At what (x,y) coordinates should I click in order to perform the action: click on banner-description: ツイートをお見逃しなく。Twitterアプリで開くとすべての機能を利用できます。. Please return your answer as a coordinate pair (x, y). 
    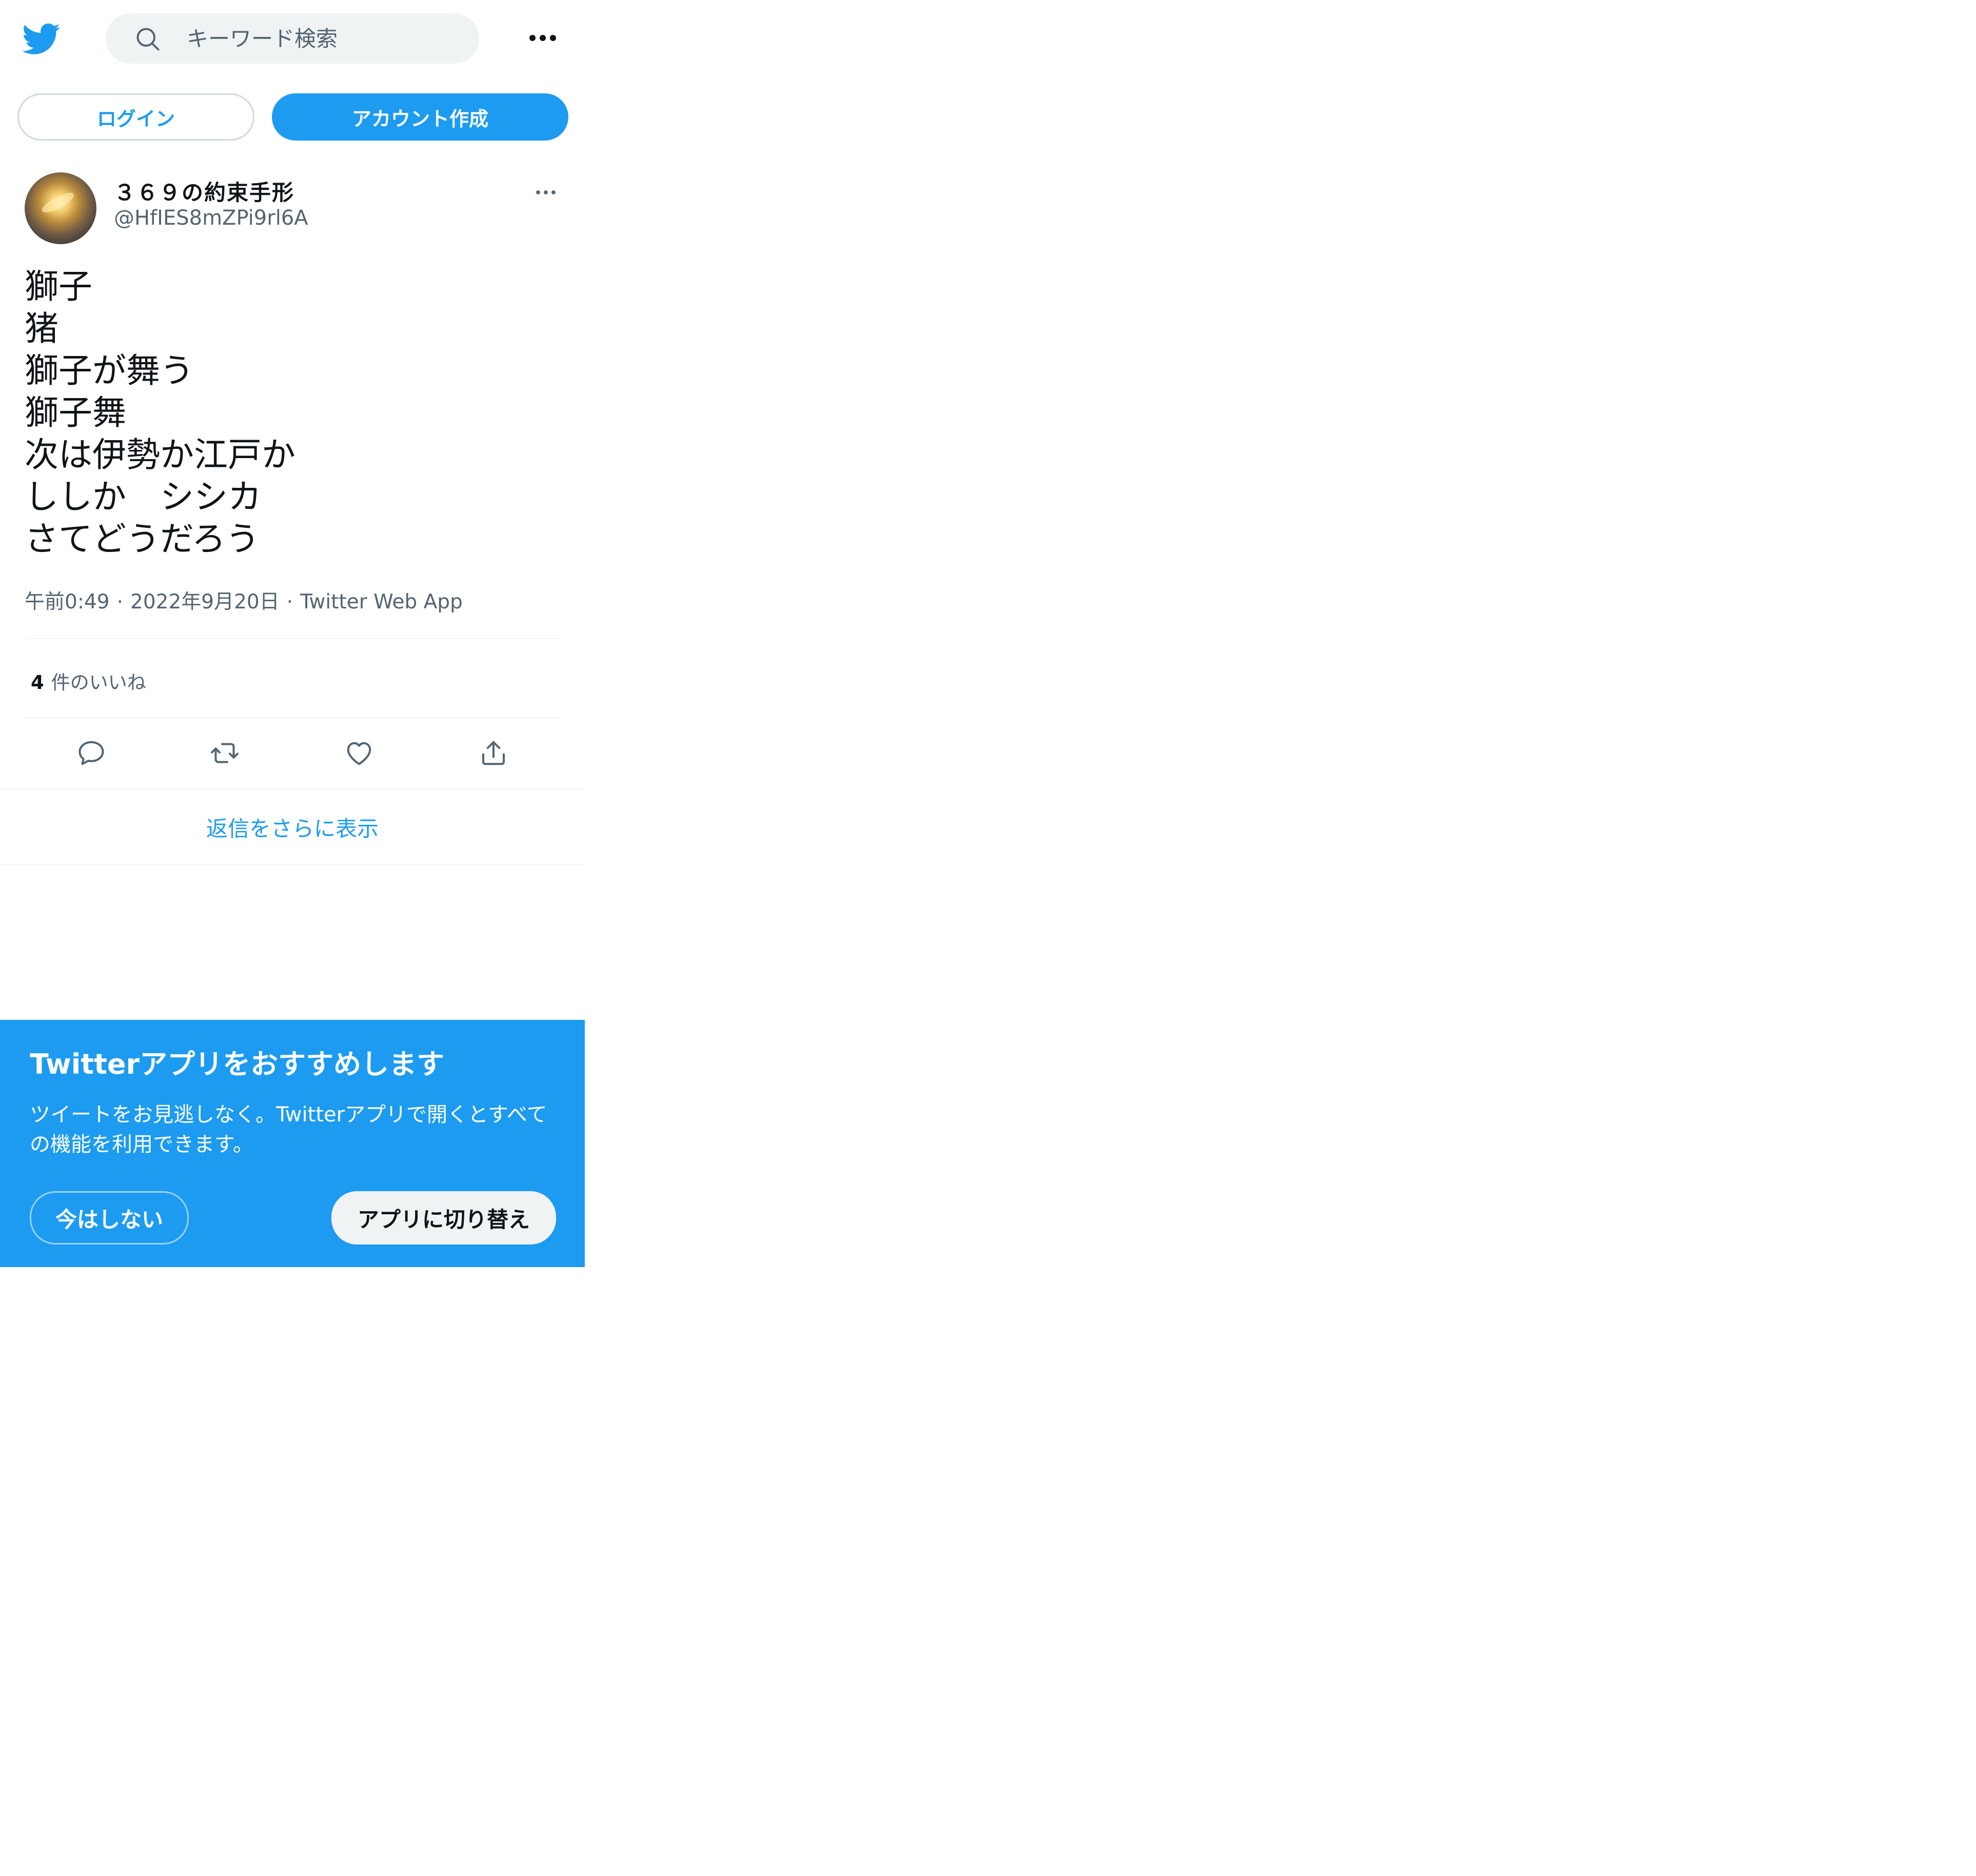
    Looking at the image, I should click on (288, 1129).